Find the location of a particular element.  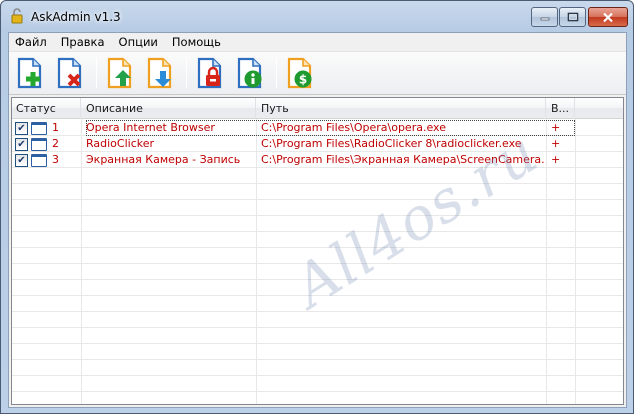

menu-edit: Правка is located at coordinates (83, 42).